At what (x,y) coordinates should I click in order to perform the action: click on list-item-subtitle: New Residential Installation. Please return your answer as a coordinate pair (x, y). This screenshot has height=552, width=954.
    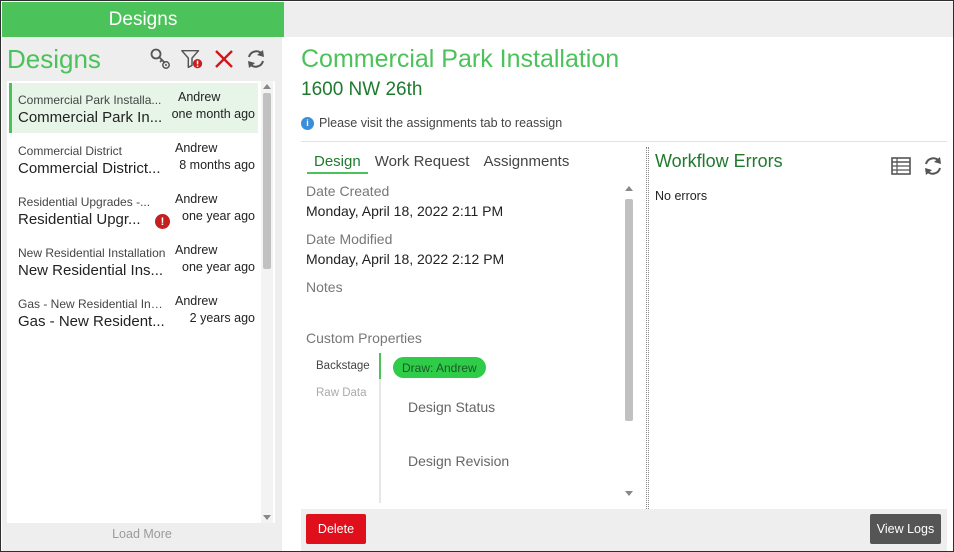
    Looking at the image, I should click on (92, 253).